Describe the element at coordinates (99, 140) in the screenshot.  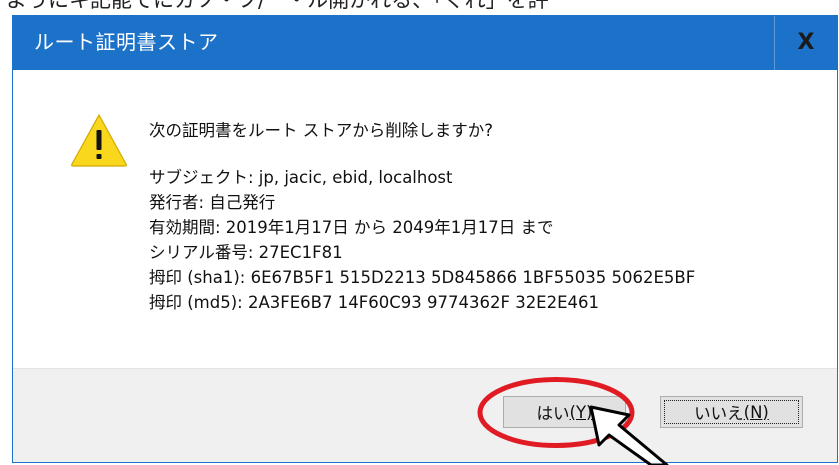
I see `warning-triangle-icon` at that location.